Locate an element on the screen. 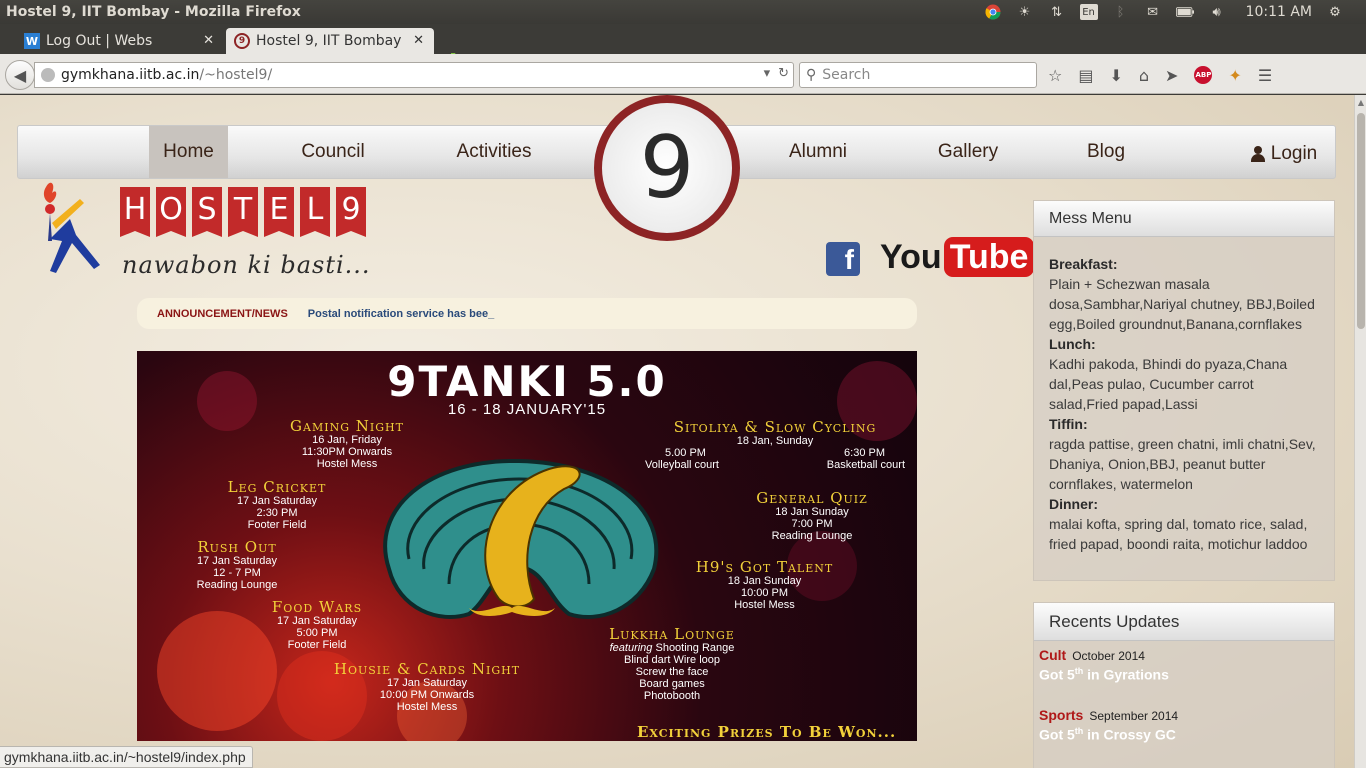 The width and height of the screenshot is (1366, 768). address-bar: gymkhana.iitb.ac.in /~hostel9/ ▾ ↻ is located at coordinates (414, 75).